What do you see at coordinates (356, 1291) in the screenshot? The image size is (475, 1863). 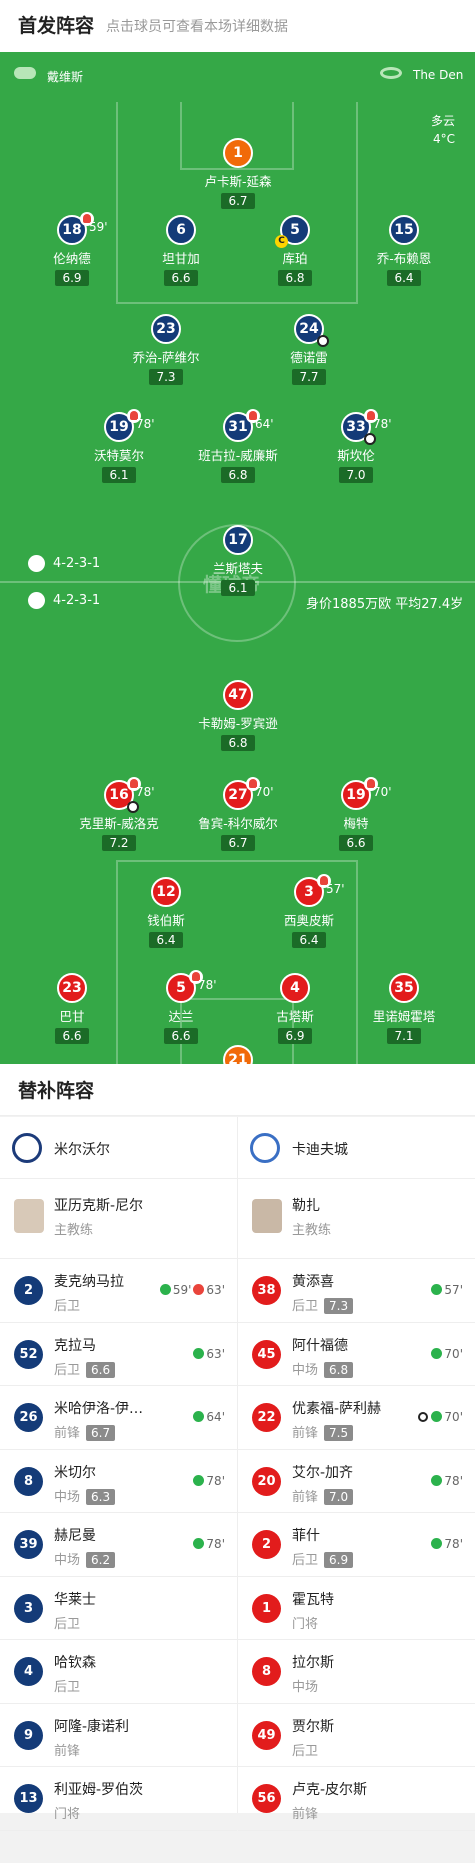 I see `sub-player-row: 38 黄添喜 后卫 7.3 57'` at bounding box center [356, 1291].